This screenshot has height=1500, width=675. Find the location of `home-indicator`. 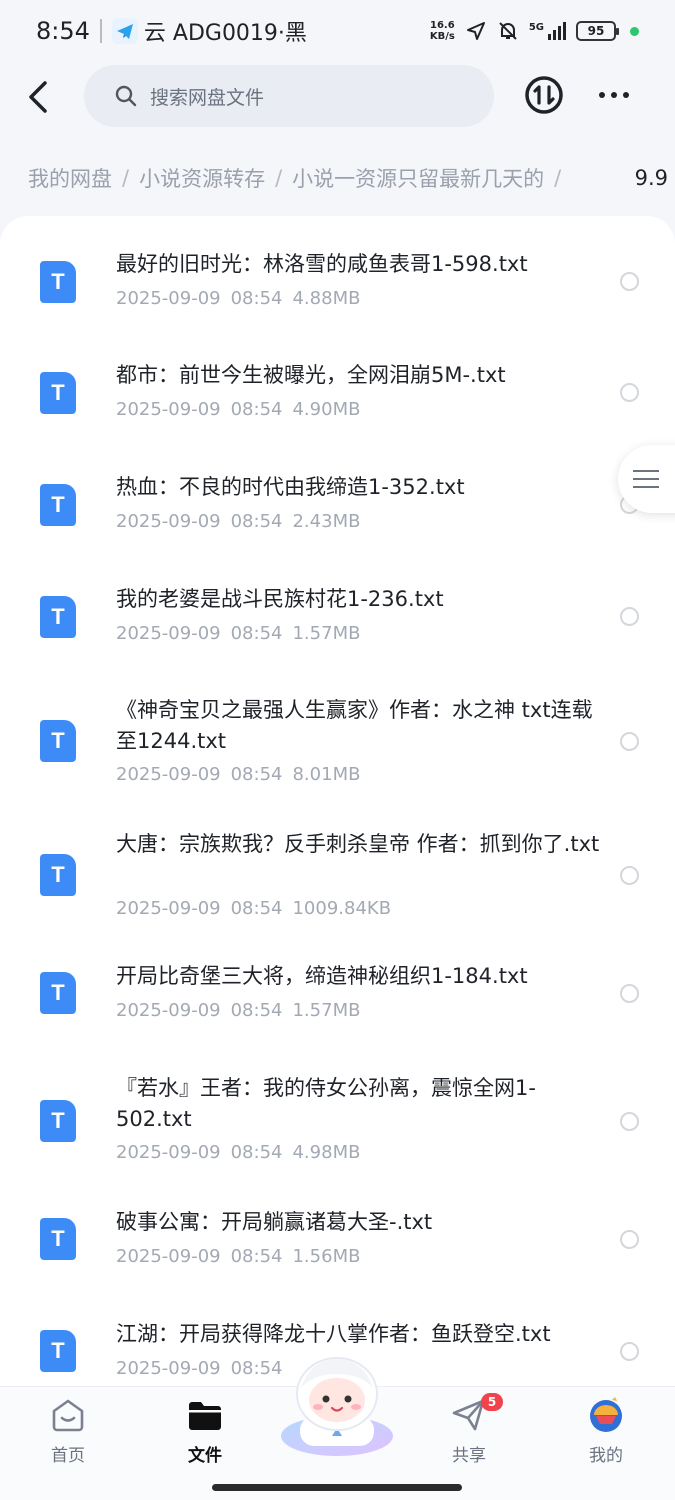

home-indicator is located at coordinates (337, 1487).